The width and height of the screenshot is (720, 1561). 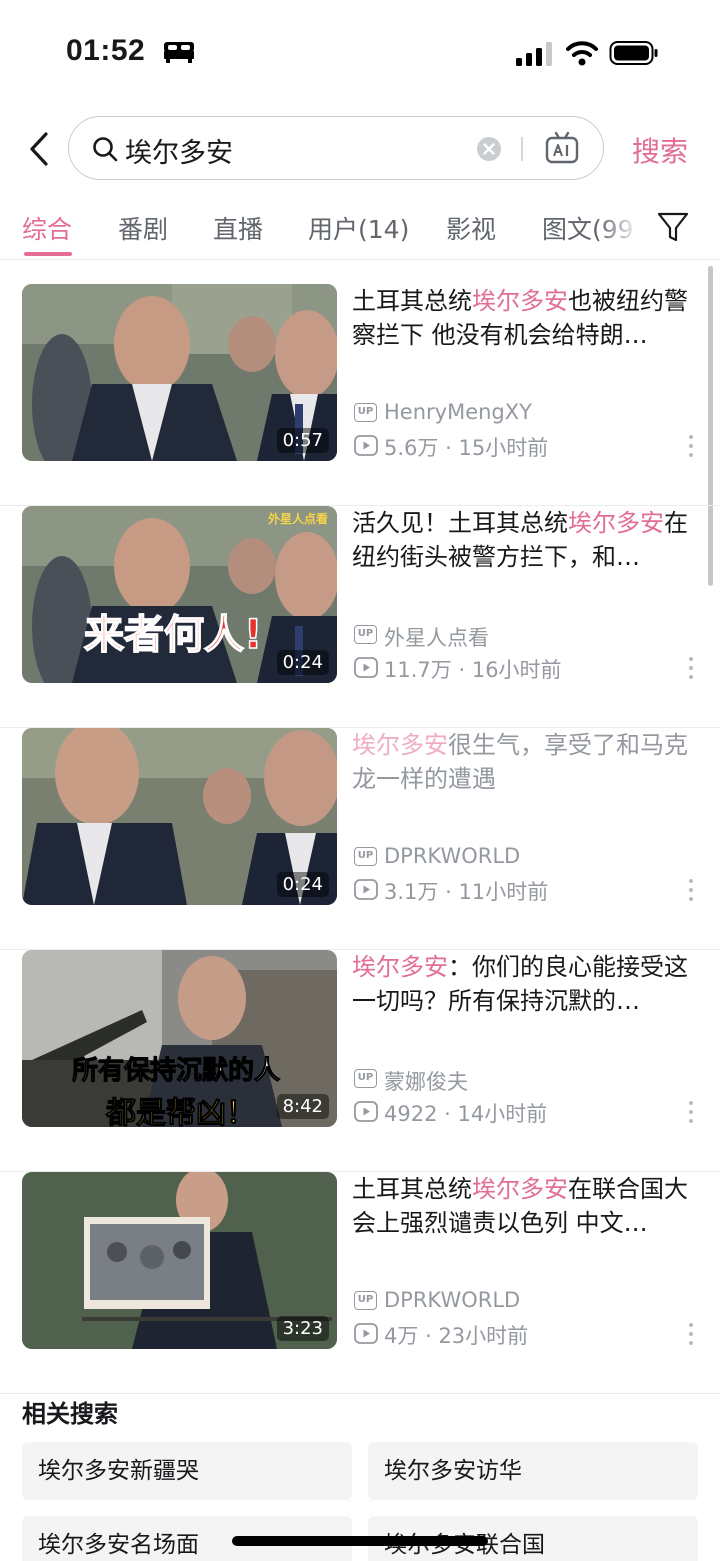 What do you see at coordinates (628, 229) in the screenshot?
I see `tab-fade` at bounding box center [628, 229].